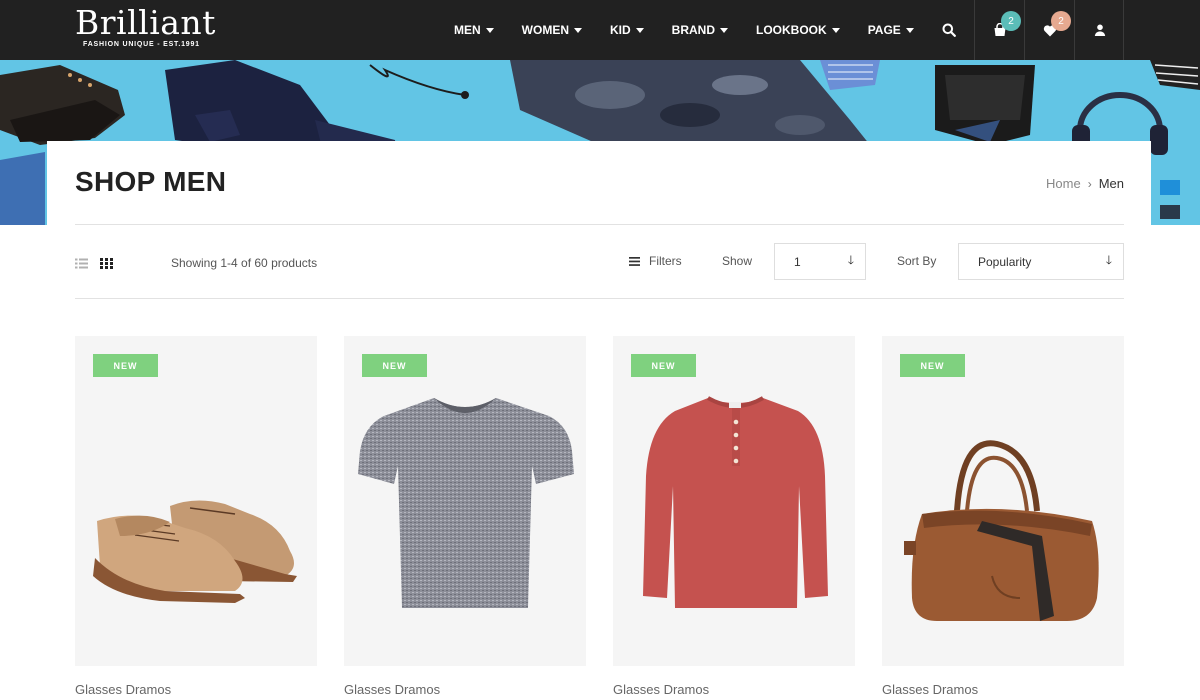 Image resolution: width=1200 pixels, height=700 pixels. I want to click on nav-label: LOOKBOOK, so click(791, 30).